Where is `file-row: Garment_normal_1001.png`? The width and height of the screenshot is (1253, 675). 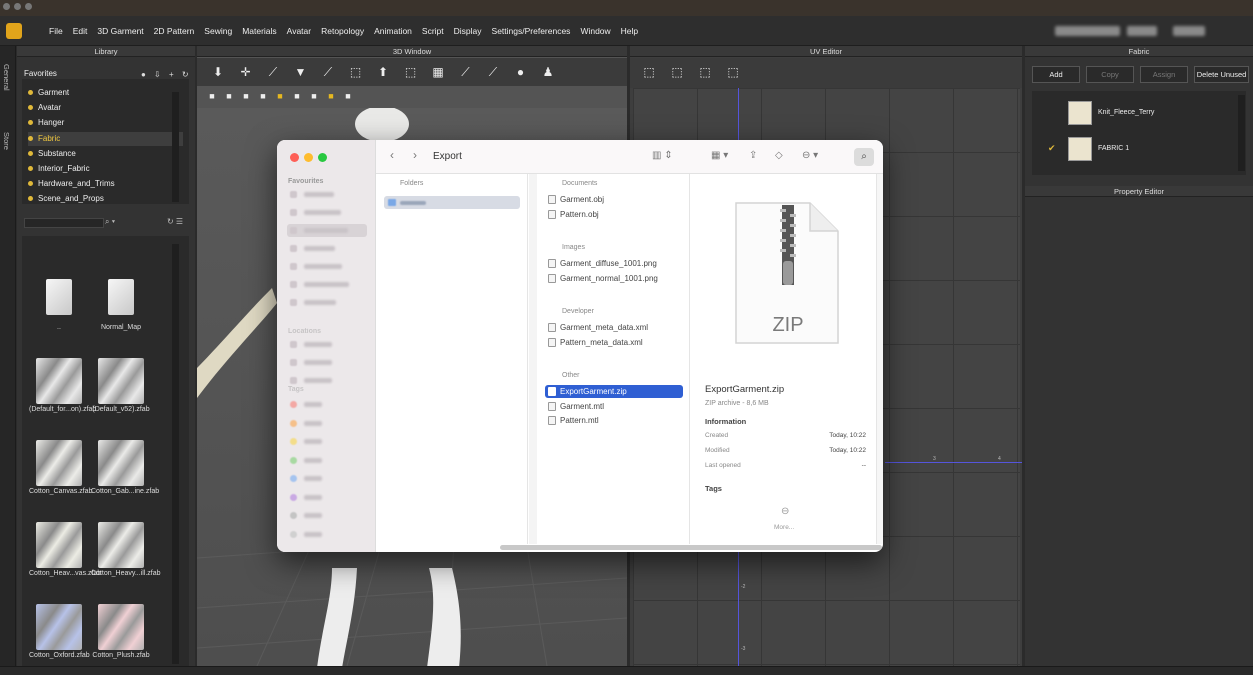
file-row: Garment_normal_1001.png is located at coordinates (614, 278).